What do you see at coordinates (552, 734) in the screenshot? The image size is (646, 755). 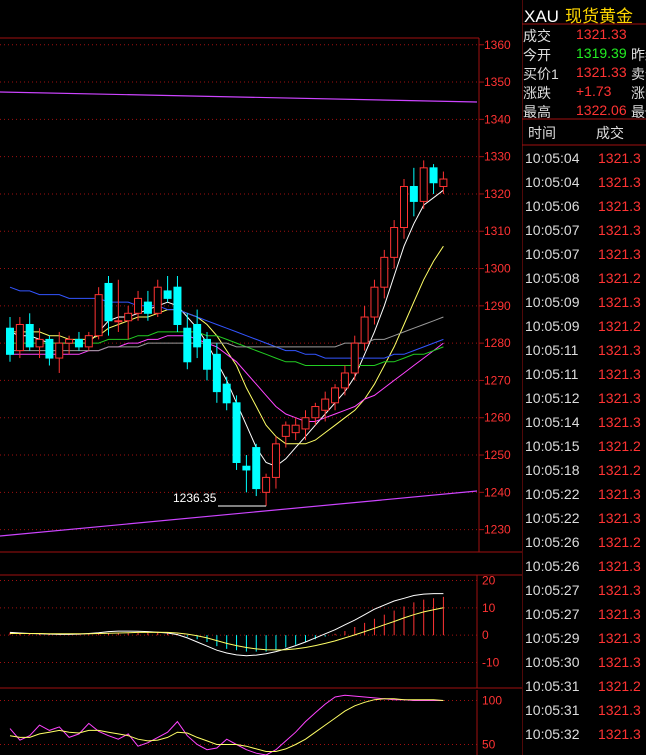 I see `tick-time: 10:05:32` at bounding box center [552, 734].